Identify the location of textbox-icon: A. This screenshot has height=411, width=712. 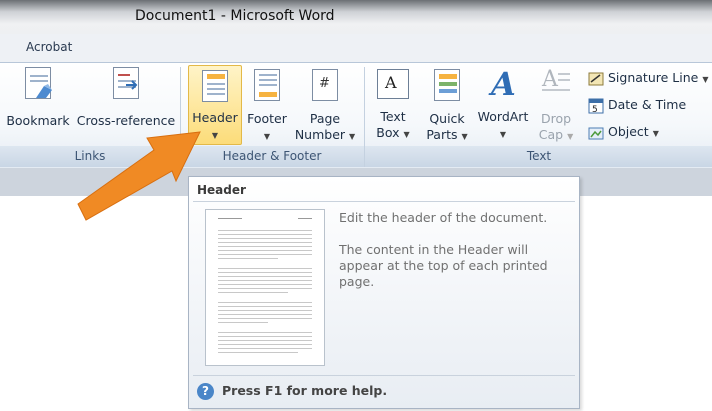
(393, 84).